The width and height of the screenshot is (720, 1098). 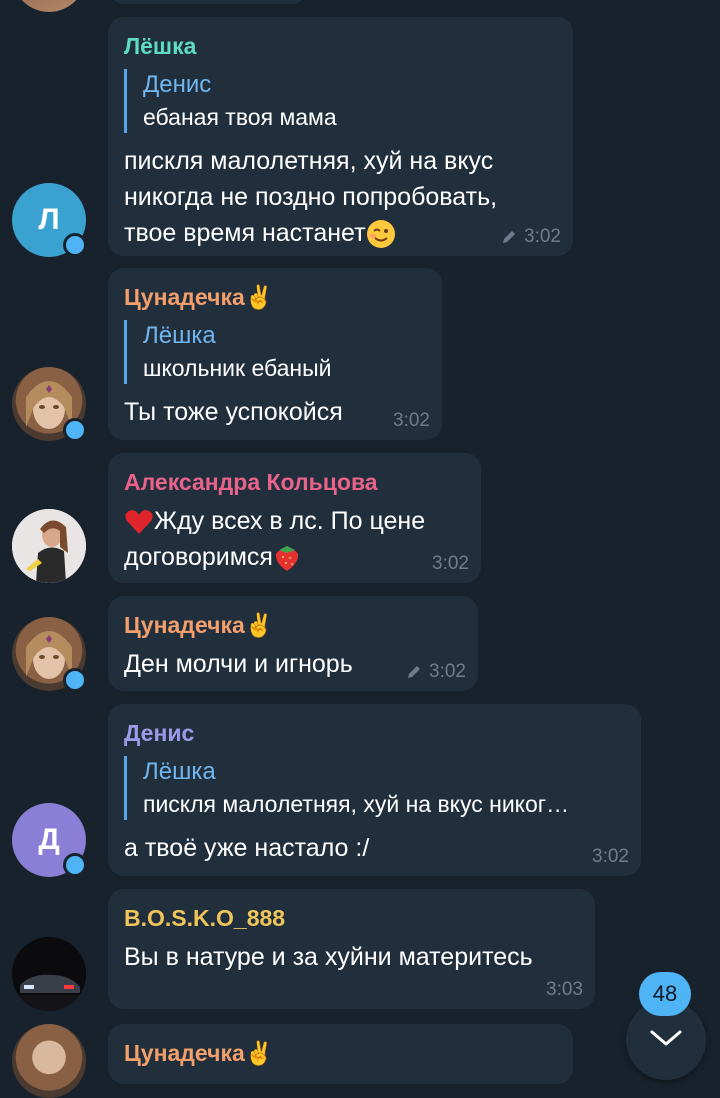 I want to click on reply-text: школьник ебаный, so click(x=237, y=368).